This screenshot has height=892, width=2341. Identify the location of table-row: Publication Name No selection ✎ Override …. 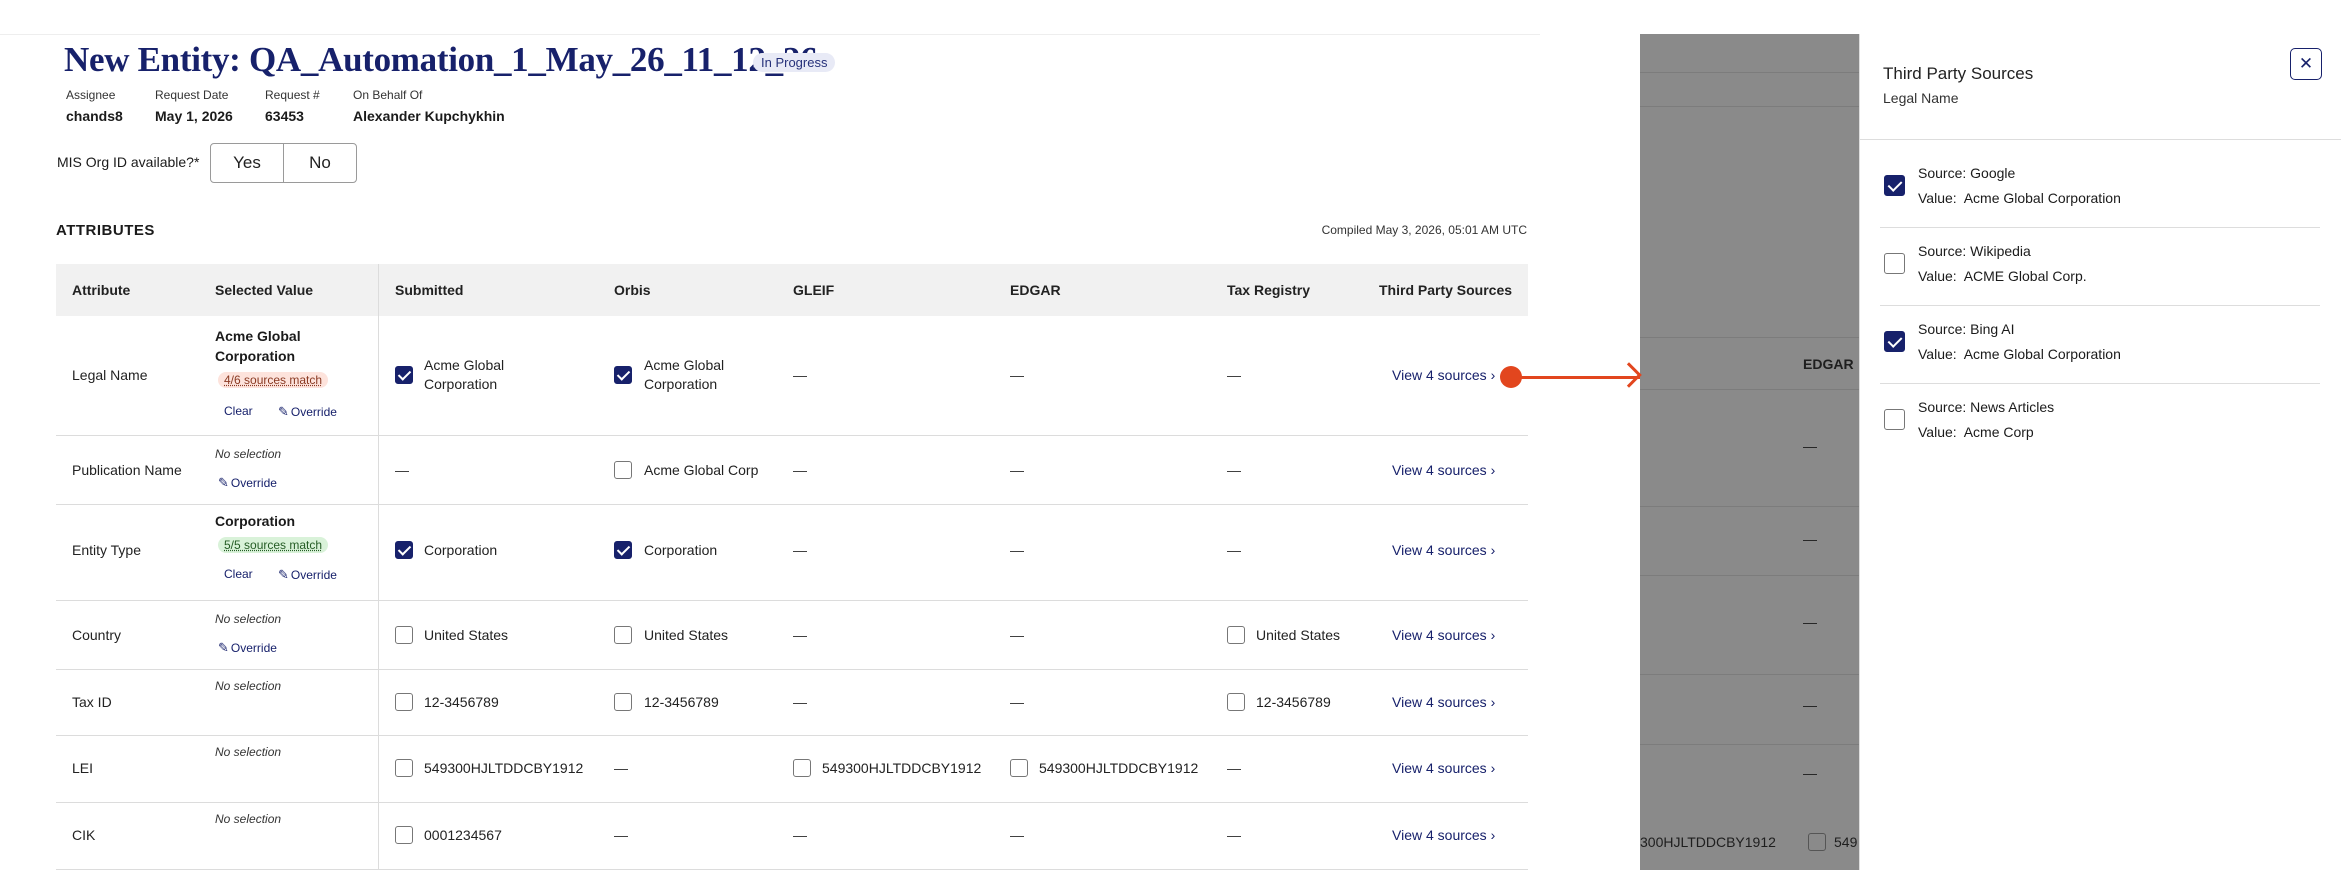
(792, 470).